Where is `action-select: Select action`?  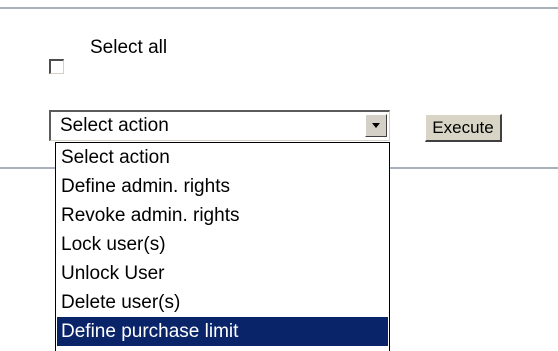 action-select: Select action is located at coordinates (219, 125).